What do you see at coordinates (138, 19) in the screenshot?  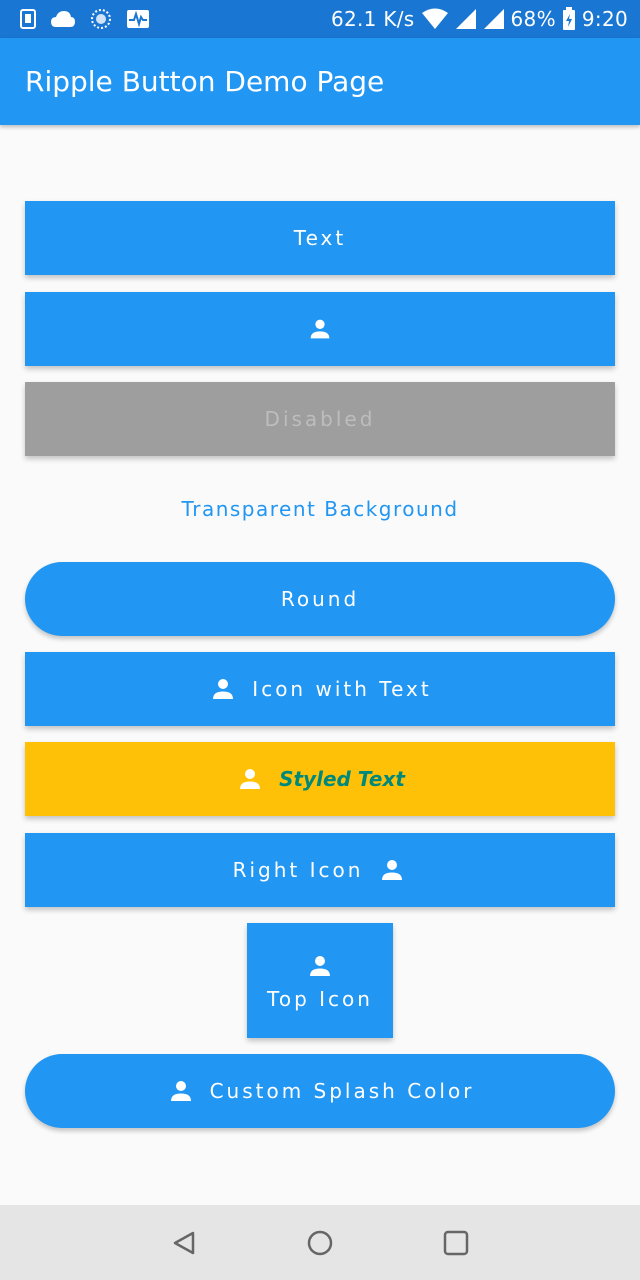 I see `activity-icon` at bounding box center [138, 19].